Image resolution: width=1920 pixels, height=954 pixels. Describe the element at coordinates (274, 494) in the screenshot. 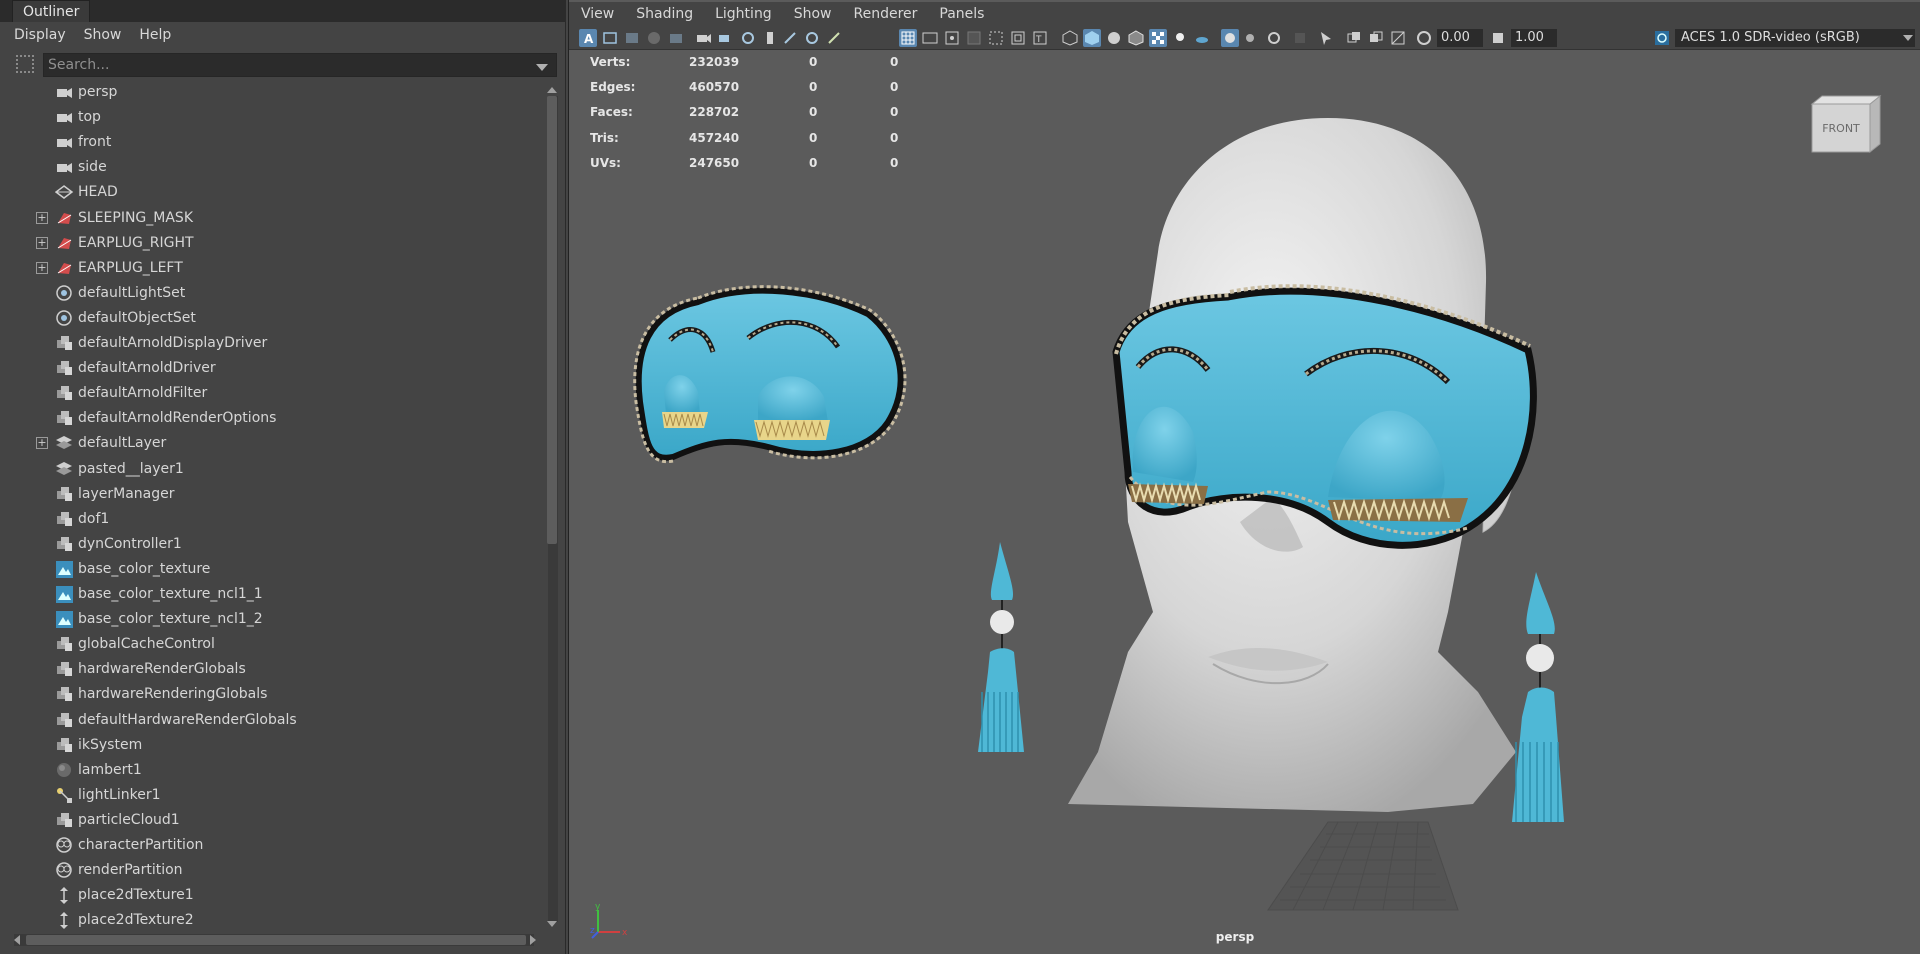

I see `outliner-row: layerManager` at that location.